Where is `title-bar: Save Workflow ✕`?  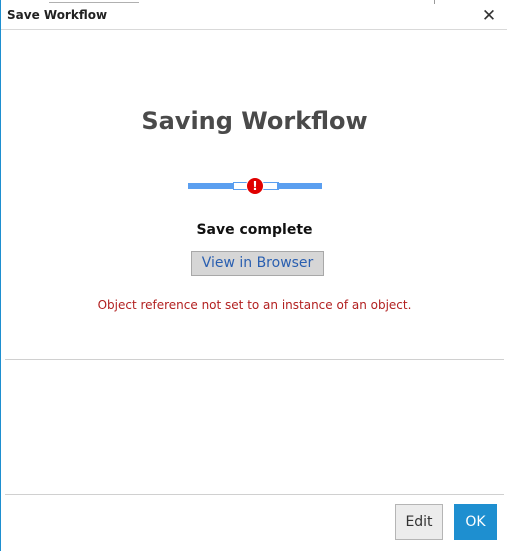
title-bar: Save Workflow ✕ is located at coordinates (254, 15).